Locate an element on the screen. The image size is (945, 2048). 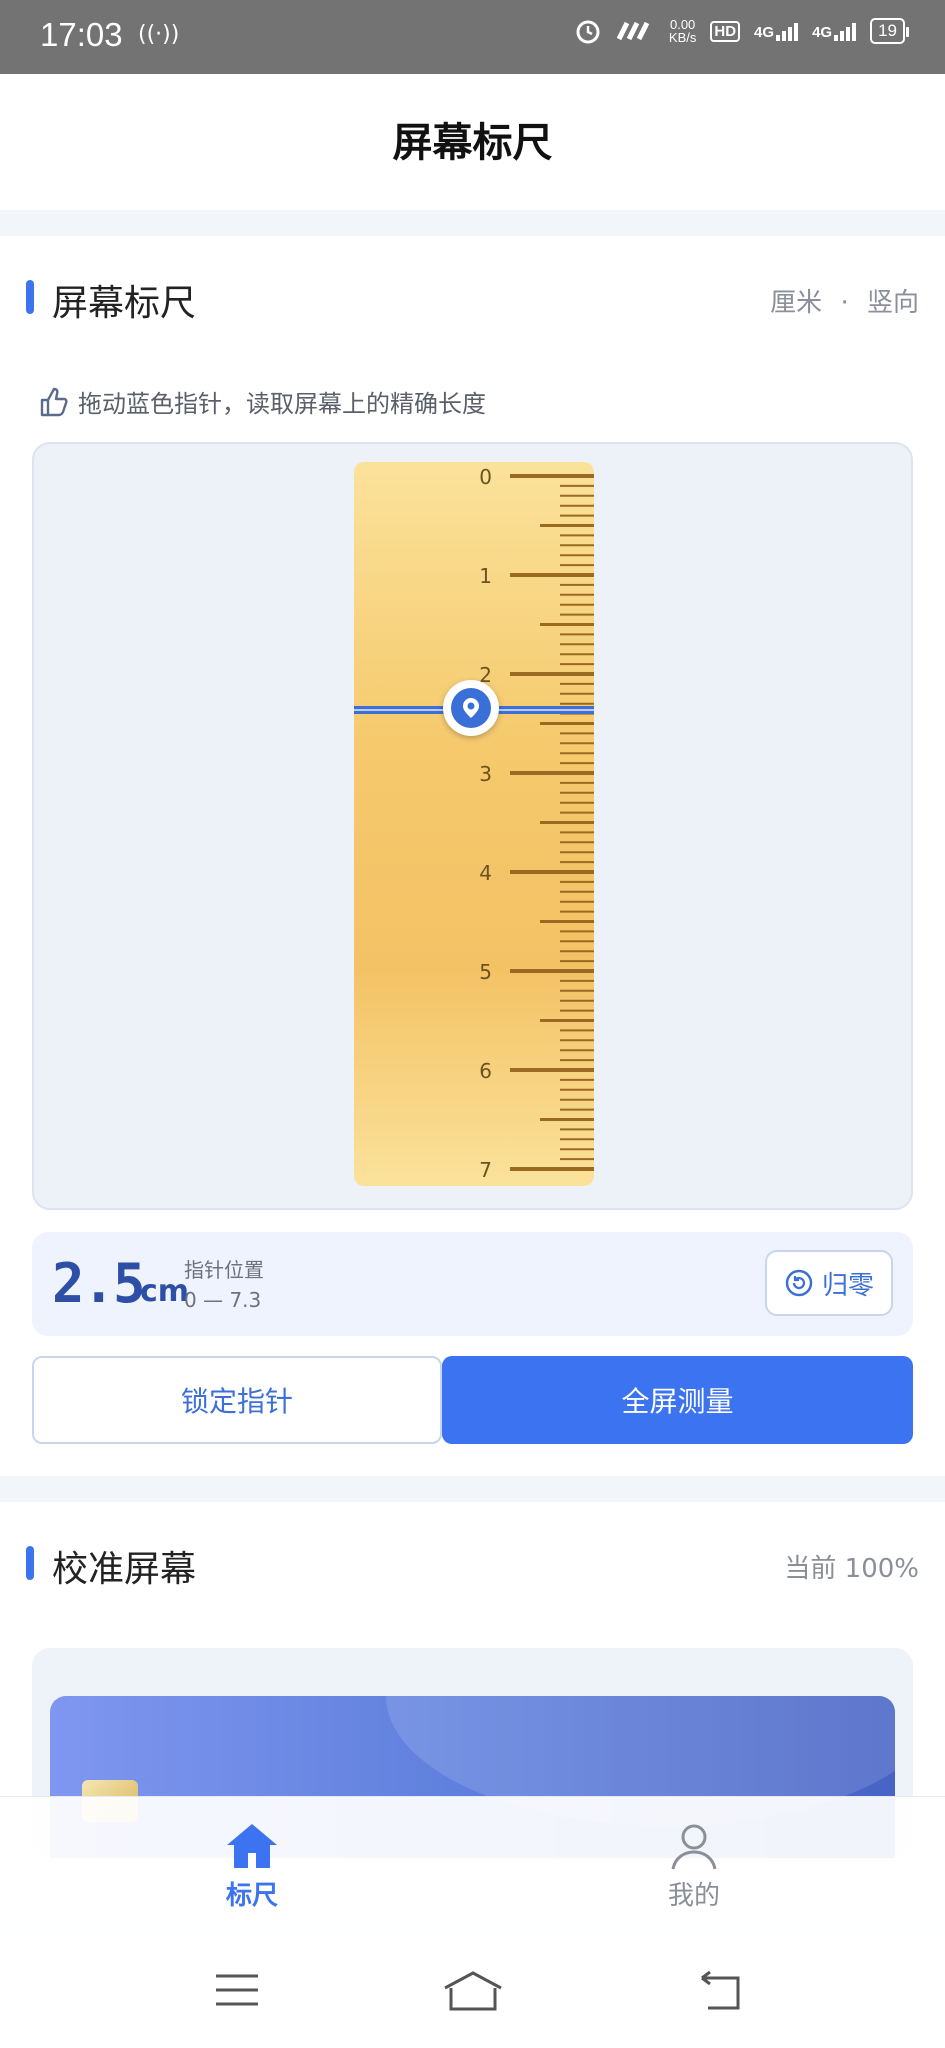
user-icon is located at coordinates (694, 1847).